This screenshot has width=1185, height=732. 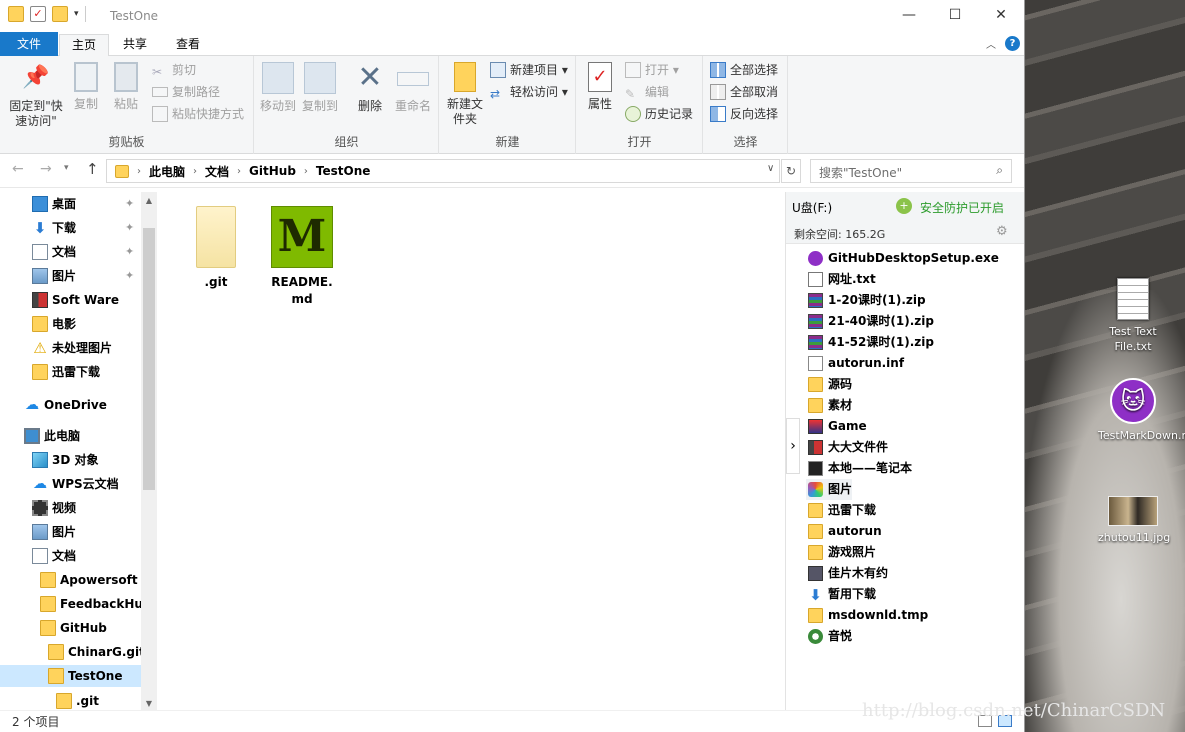 I want to click on new-folder-button: 新建文件夹, so click(x=465, y=94).